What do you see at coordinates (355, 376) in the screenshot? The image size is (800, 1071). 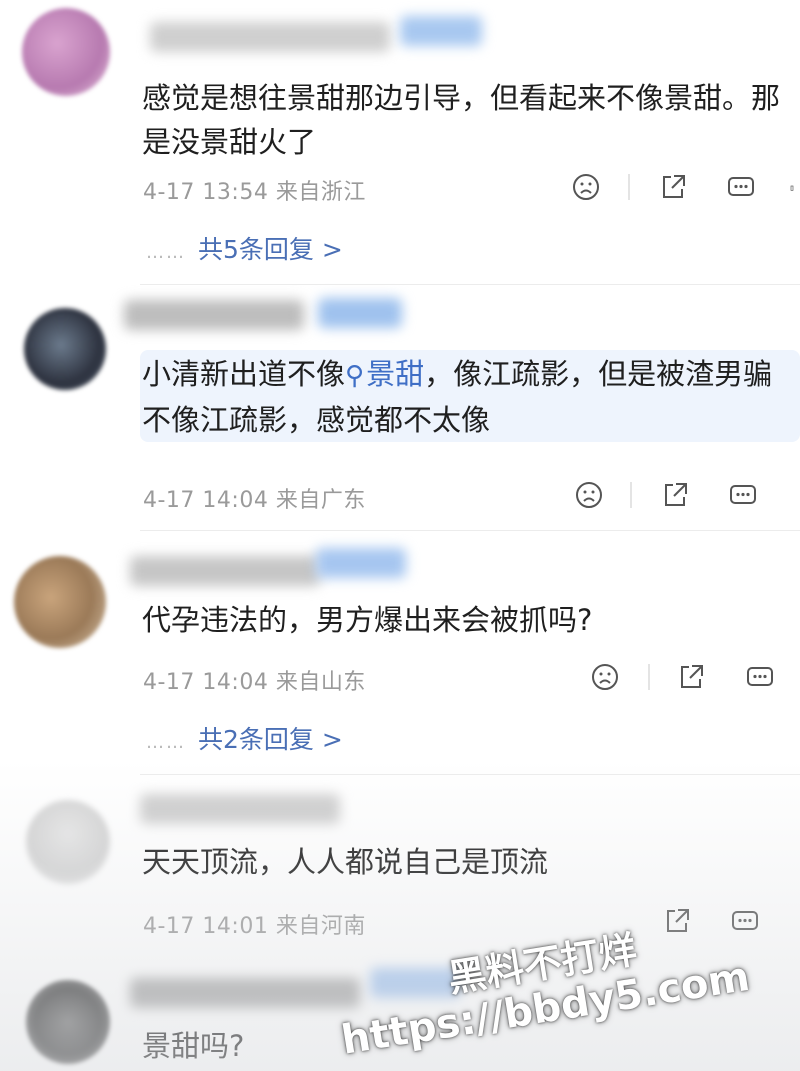 I see `search-icon: ⚲` at bounding box center [355, 376].